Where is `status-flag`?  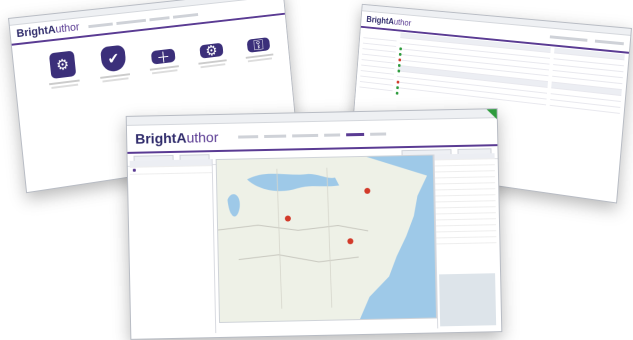 status-flag is located at coordinates (491, 114).